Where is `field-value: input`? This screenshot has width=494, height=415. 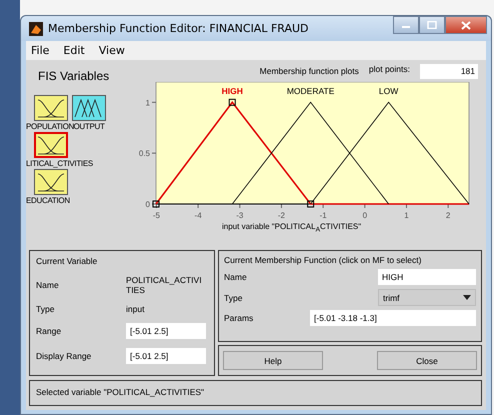
field-value: input is located at coordinates (136, 309).